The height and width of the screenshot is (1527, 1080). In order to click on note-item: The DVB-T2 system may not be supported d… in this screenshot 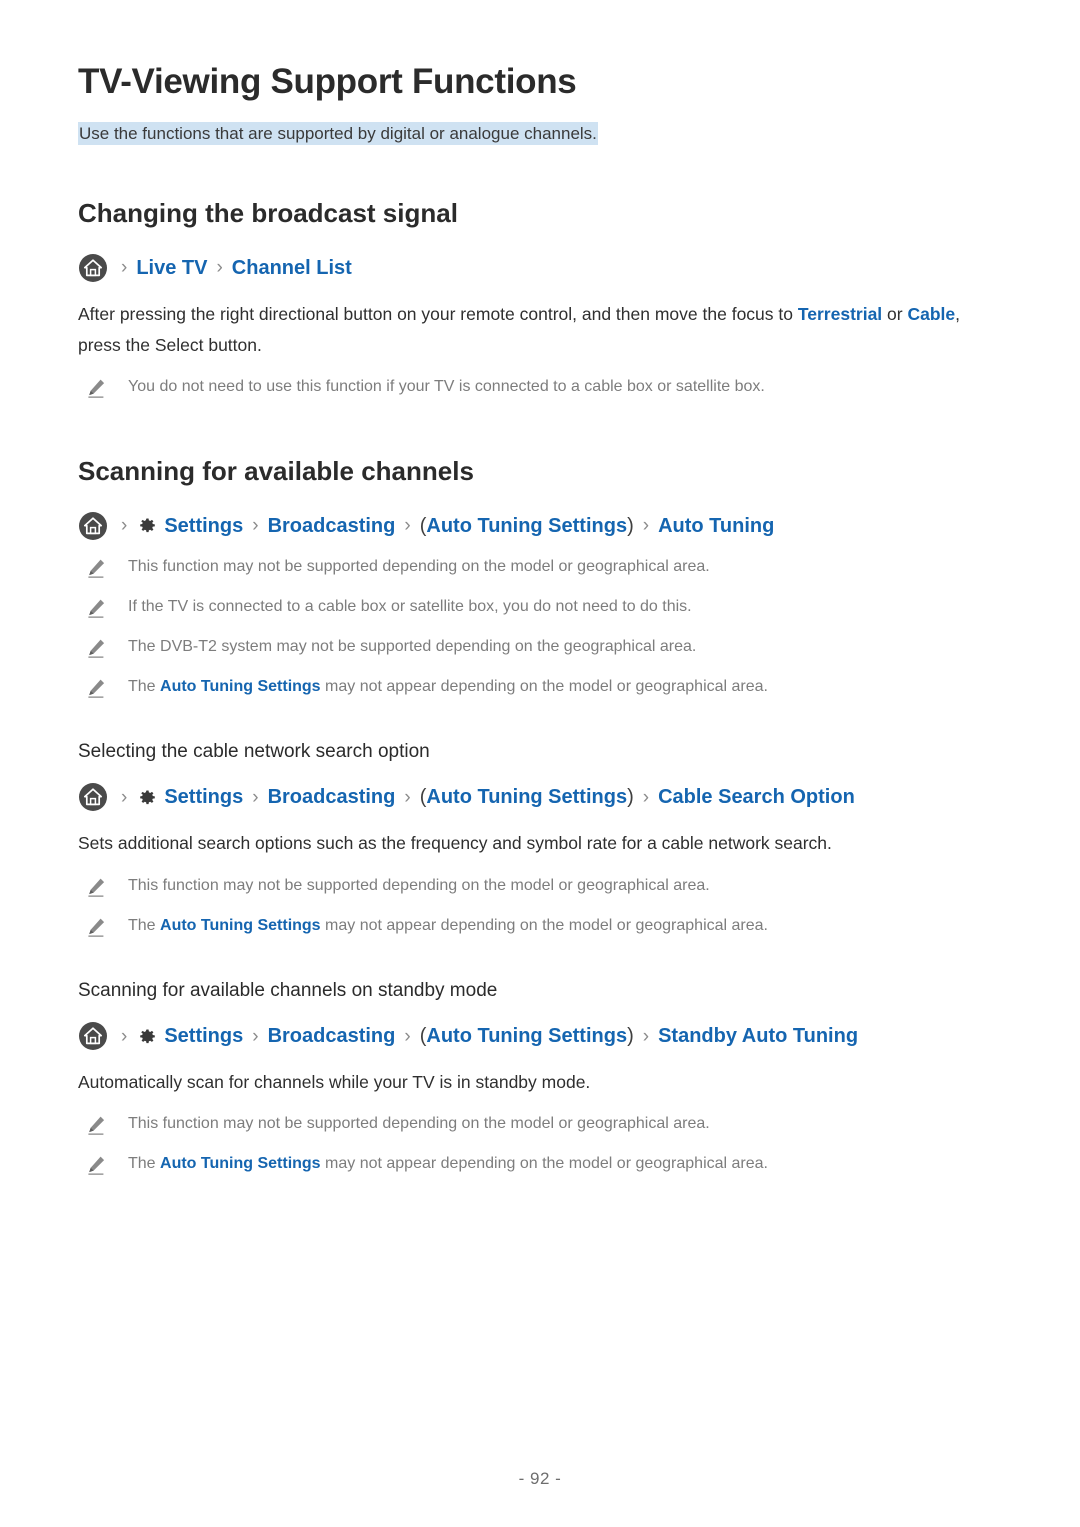, I will do `click(540, 647)`.